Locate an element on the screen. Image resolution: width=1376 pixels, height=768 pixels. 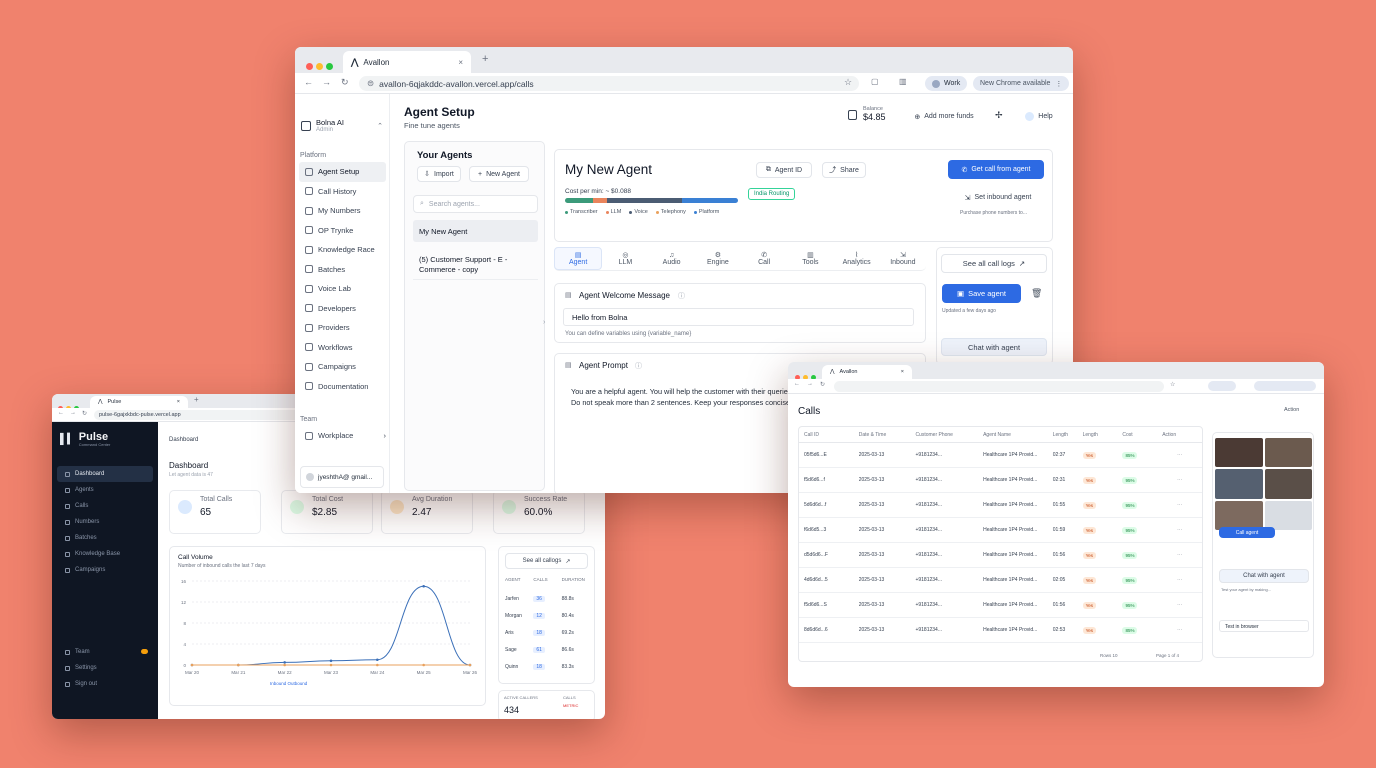
sidebar-item-voice-lab: Voice Lab is located at coordinates (342, 289).